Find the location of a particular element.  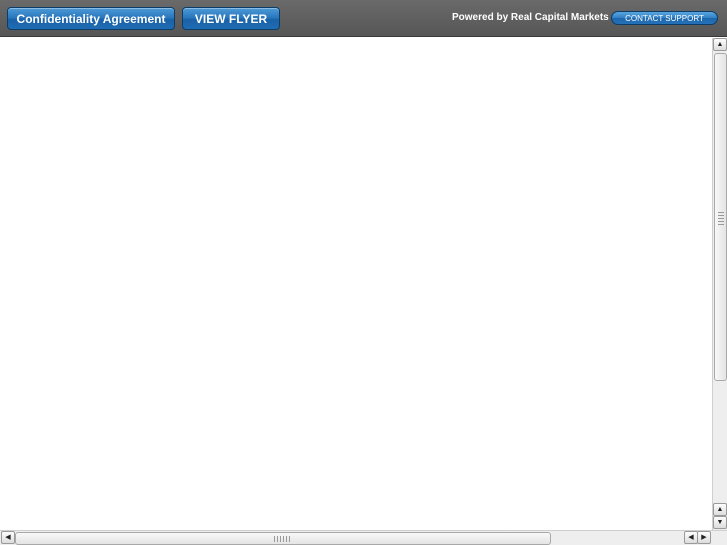

down-arrow-icon: ▼ is located at coordinates (720, 522).